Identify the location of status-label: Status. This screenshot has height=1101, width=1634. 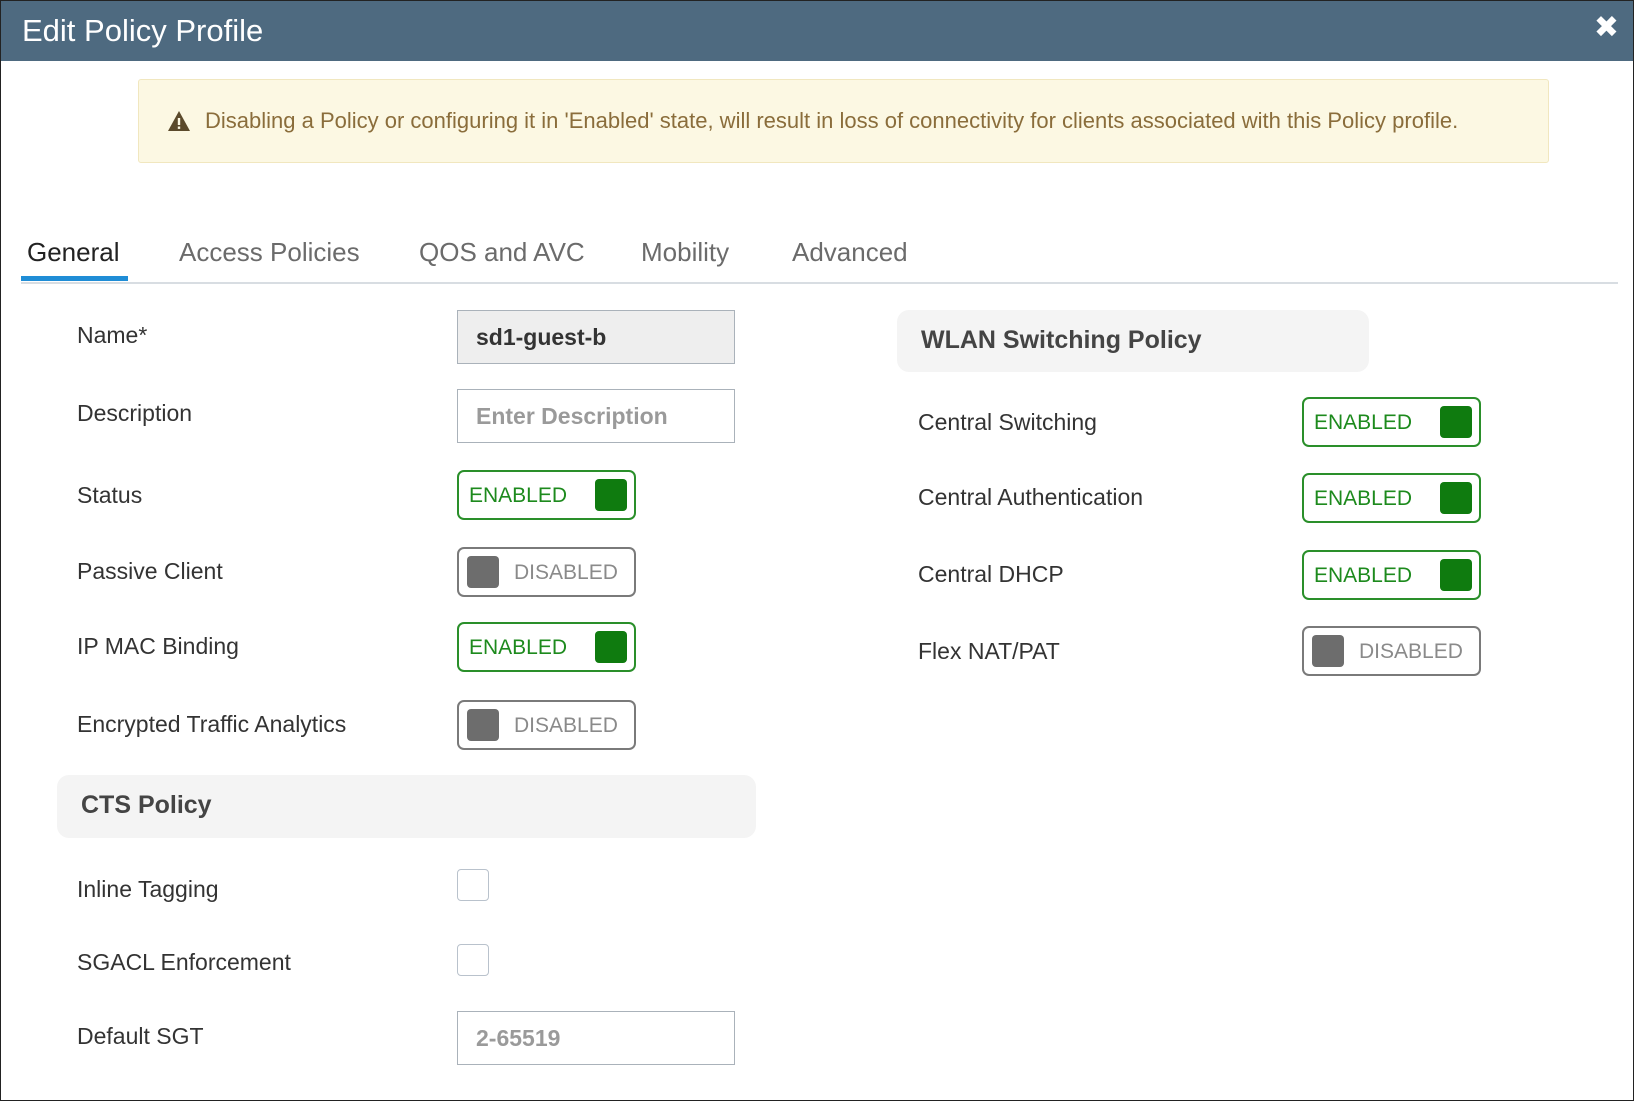
(110, 495).